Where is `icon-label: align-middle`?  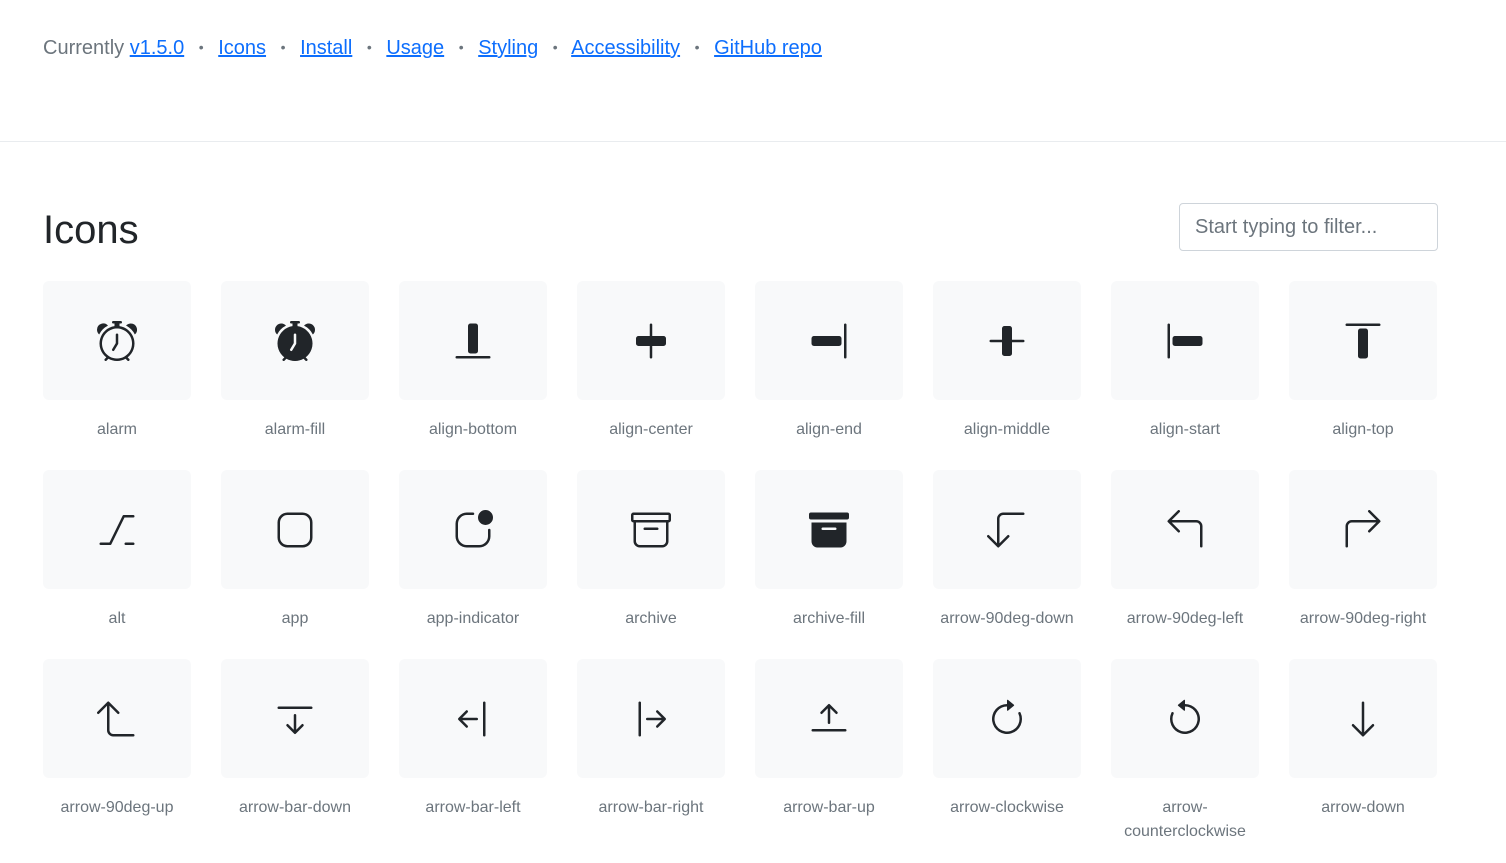 icon-label: align-middle is located at coordinates (1007, 429).